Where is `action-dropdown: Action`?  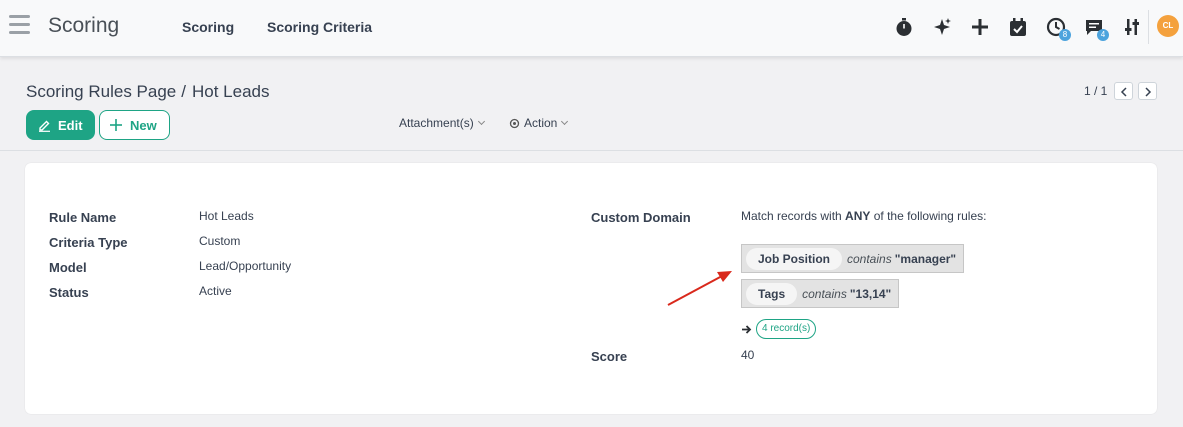
action-dropdown: Action is located at coordinates (538, 123).